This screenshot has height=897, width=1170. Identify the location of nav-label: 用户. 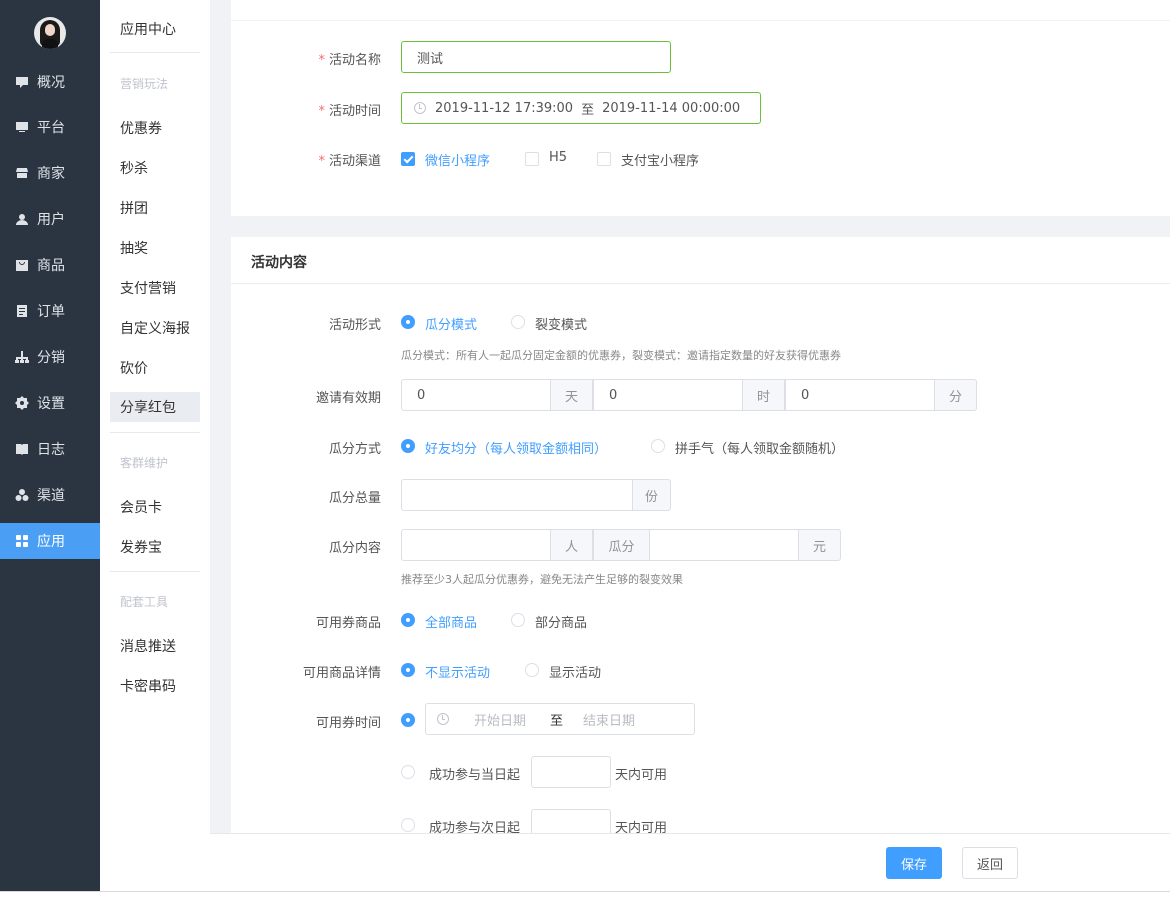
(51, 220).